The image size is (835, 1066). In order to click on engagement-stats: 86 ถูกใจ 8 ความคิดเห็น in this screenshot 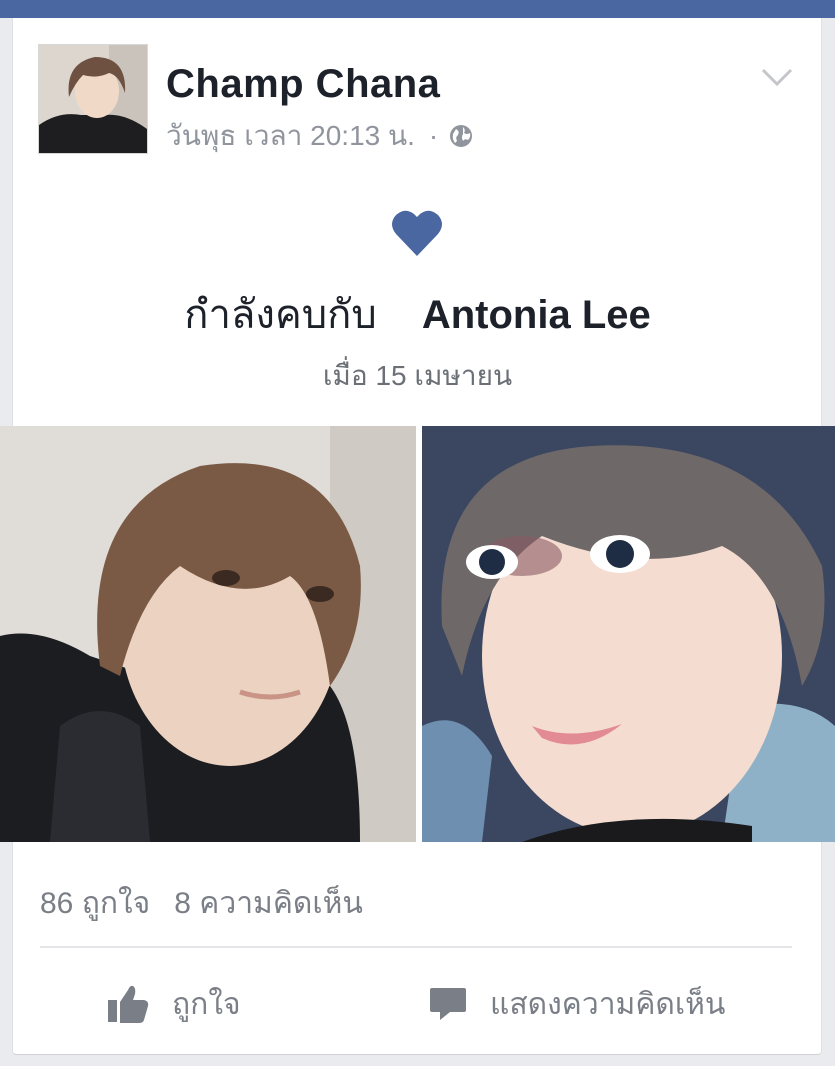, I will do `click(201, 903)`.